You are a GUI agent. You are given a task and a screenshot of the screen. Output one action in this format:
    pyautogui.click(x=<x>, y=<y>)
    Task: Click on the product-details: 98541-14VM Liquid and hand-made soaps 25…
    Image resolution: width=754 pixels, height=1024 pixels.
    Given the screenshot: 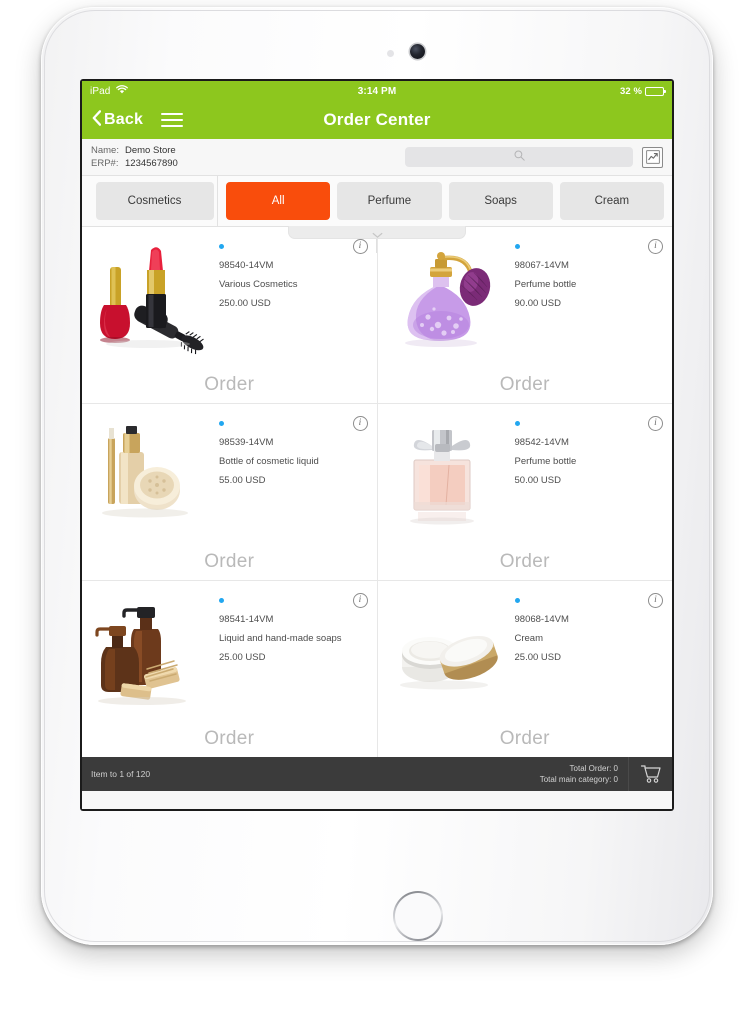 What is the action you would take?
    pyautogui.click(x=293, y=649)
    